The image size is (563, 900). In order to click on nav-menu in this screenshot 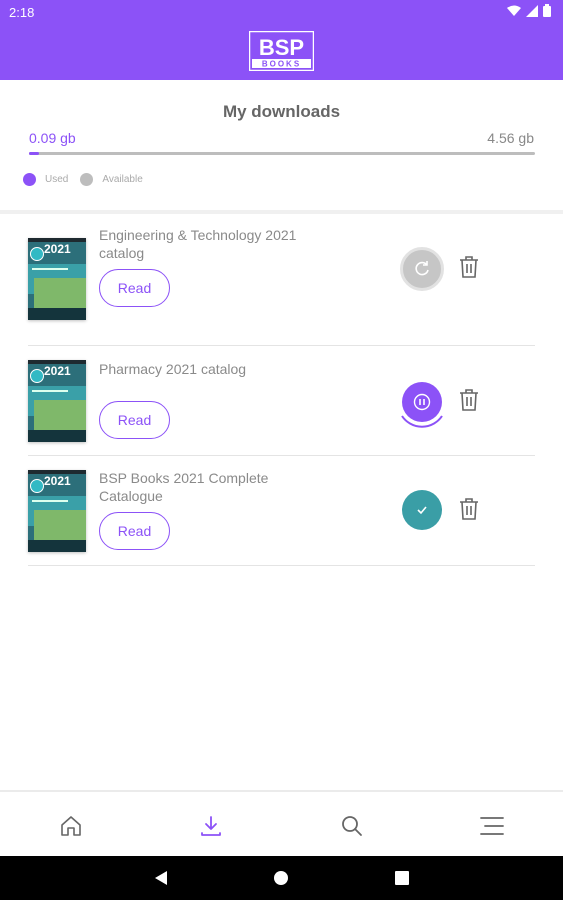, I will do `click(492, 826)`.